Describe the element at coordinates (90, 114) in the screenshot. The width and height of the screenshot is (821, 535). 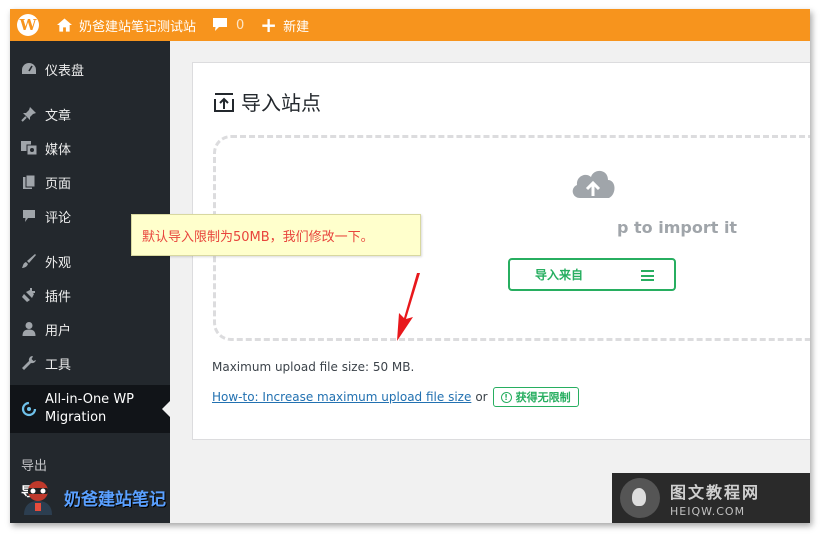
I see `sidebar-item-posts: 文章` at that location.